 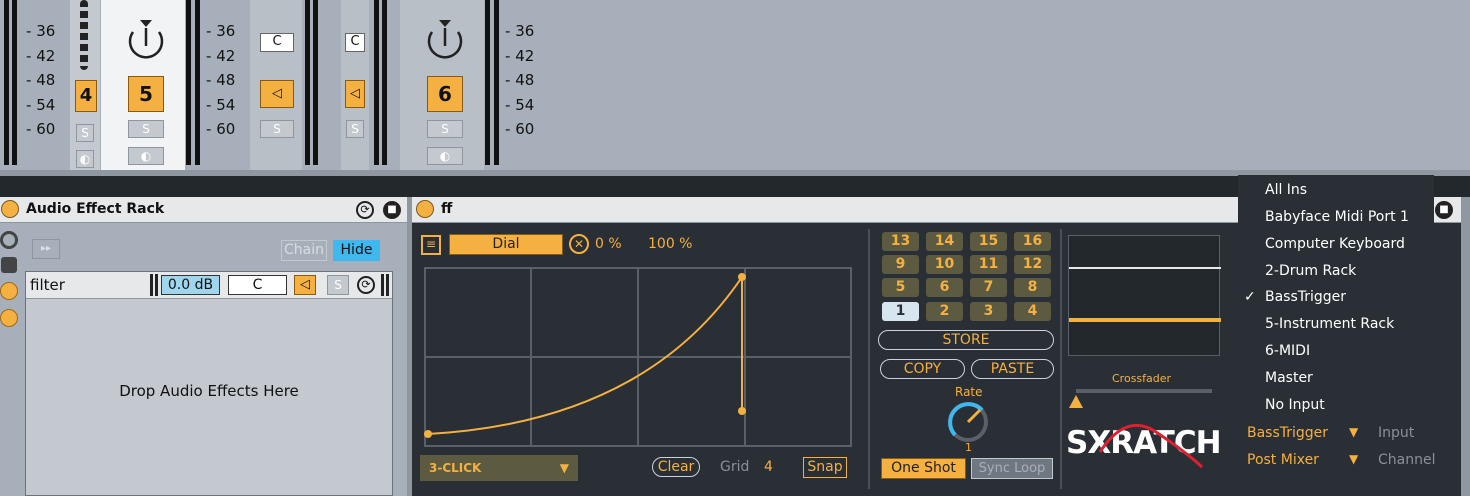 I want to click on menu-item-all-ins: All Ins, so click(x=1286, y=190).